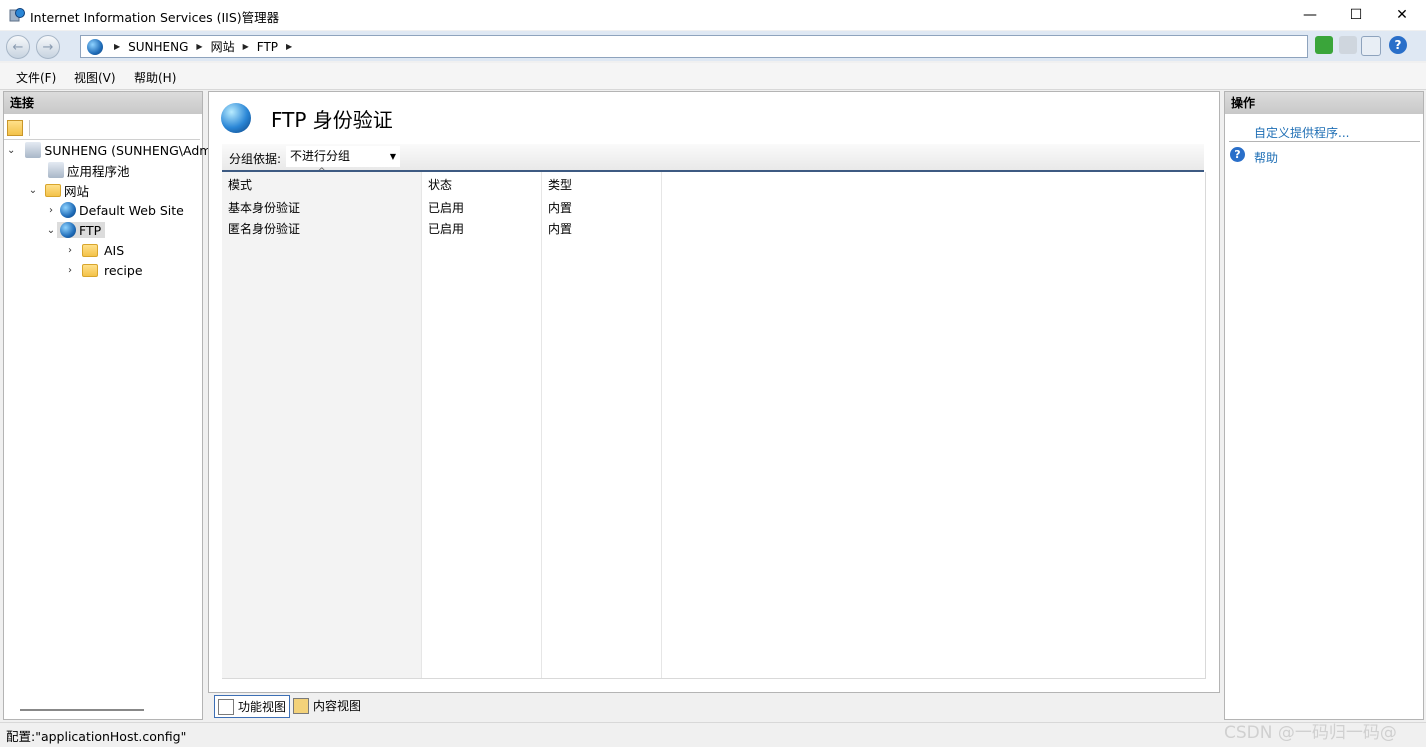  I want to click on features-view-icon, so click(226, 706).